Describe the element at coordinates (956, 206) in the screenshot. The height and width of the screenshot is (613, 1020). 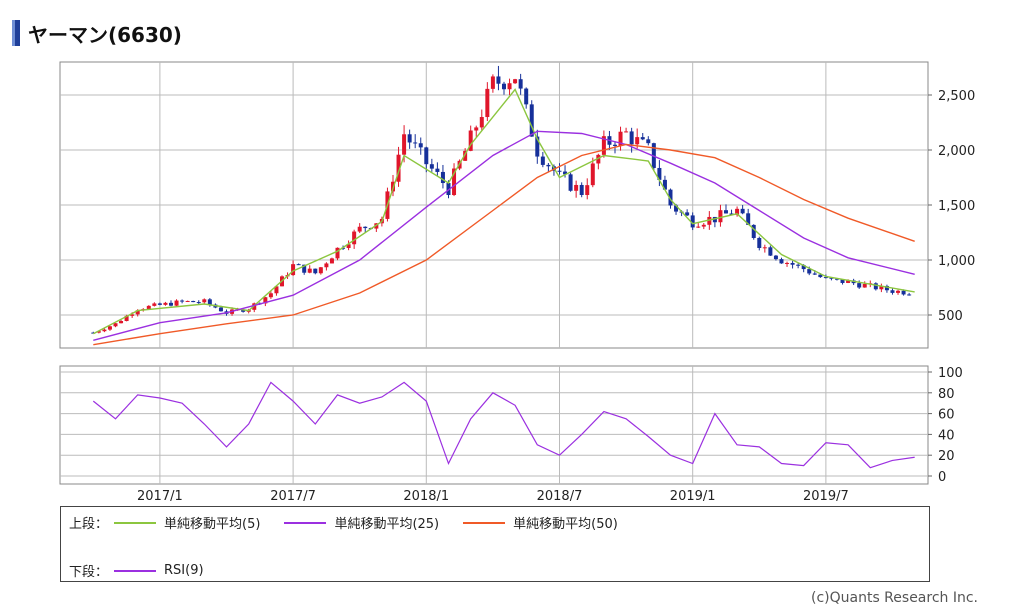
I see `y-tick-label-upper: 1,500` at that location.